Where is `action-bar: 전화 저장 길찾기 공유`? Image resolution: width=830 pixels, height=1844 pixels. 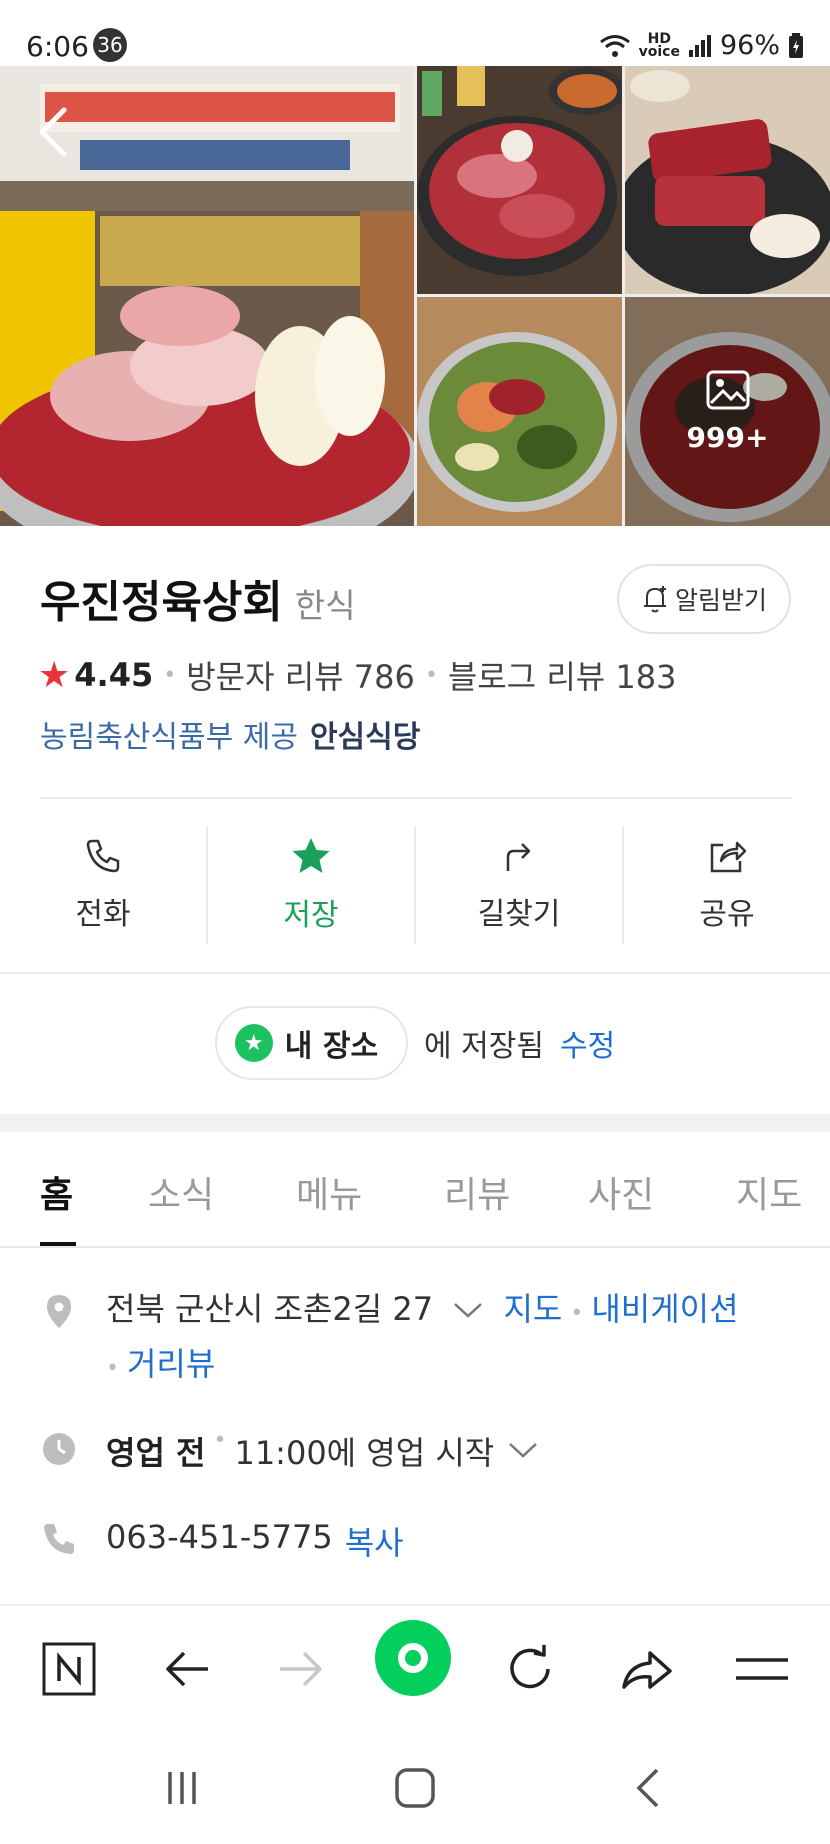
action-bar: 전화 저장 길찾기 공유 is located at coordinates (415, 885).